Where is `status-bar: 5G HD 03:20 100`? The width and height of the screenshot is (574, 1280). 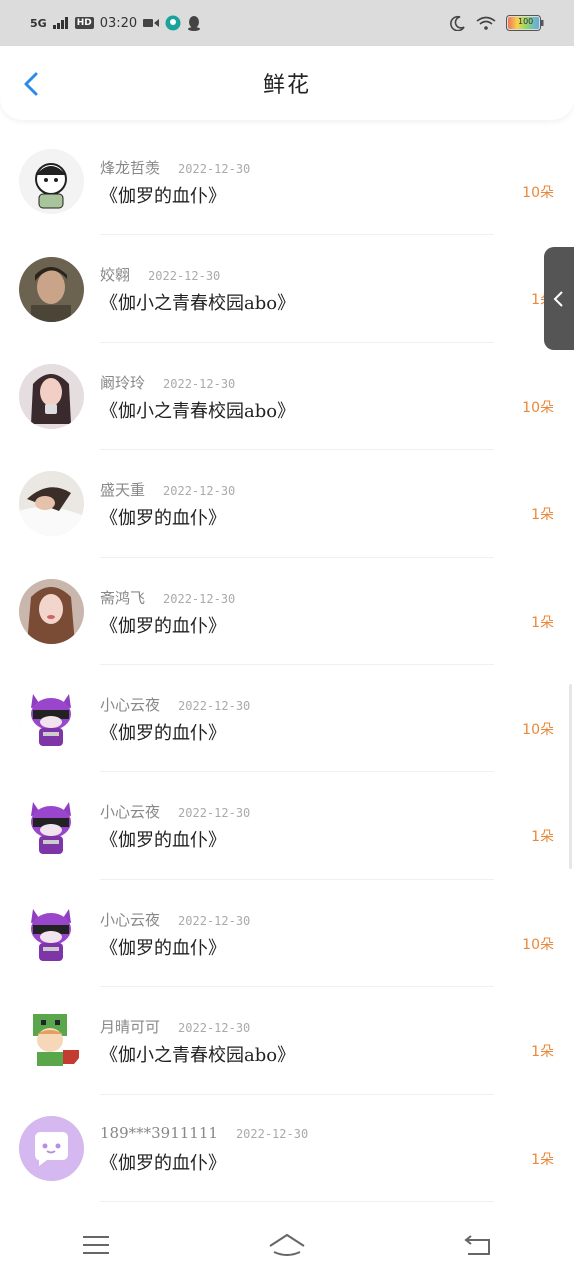
status-bar: 5G HD 03:20 100 is located at coordinates (287, 23).